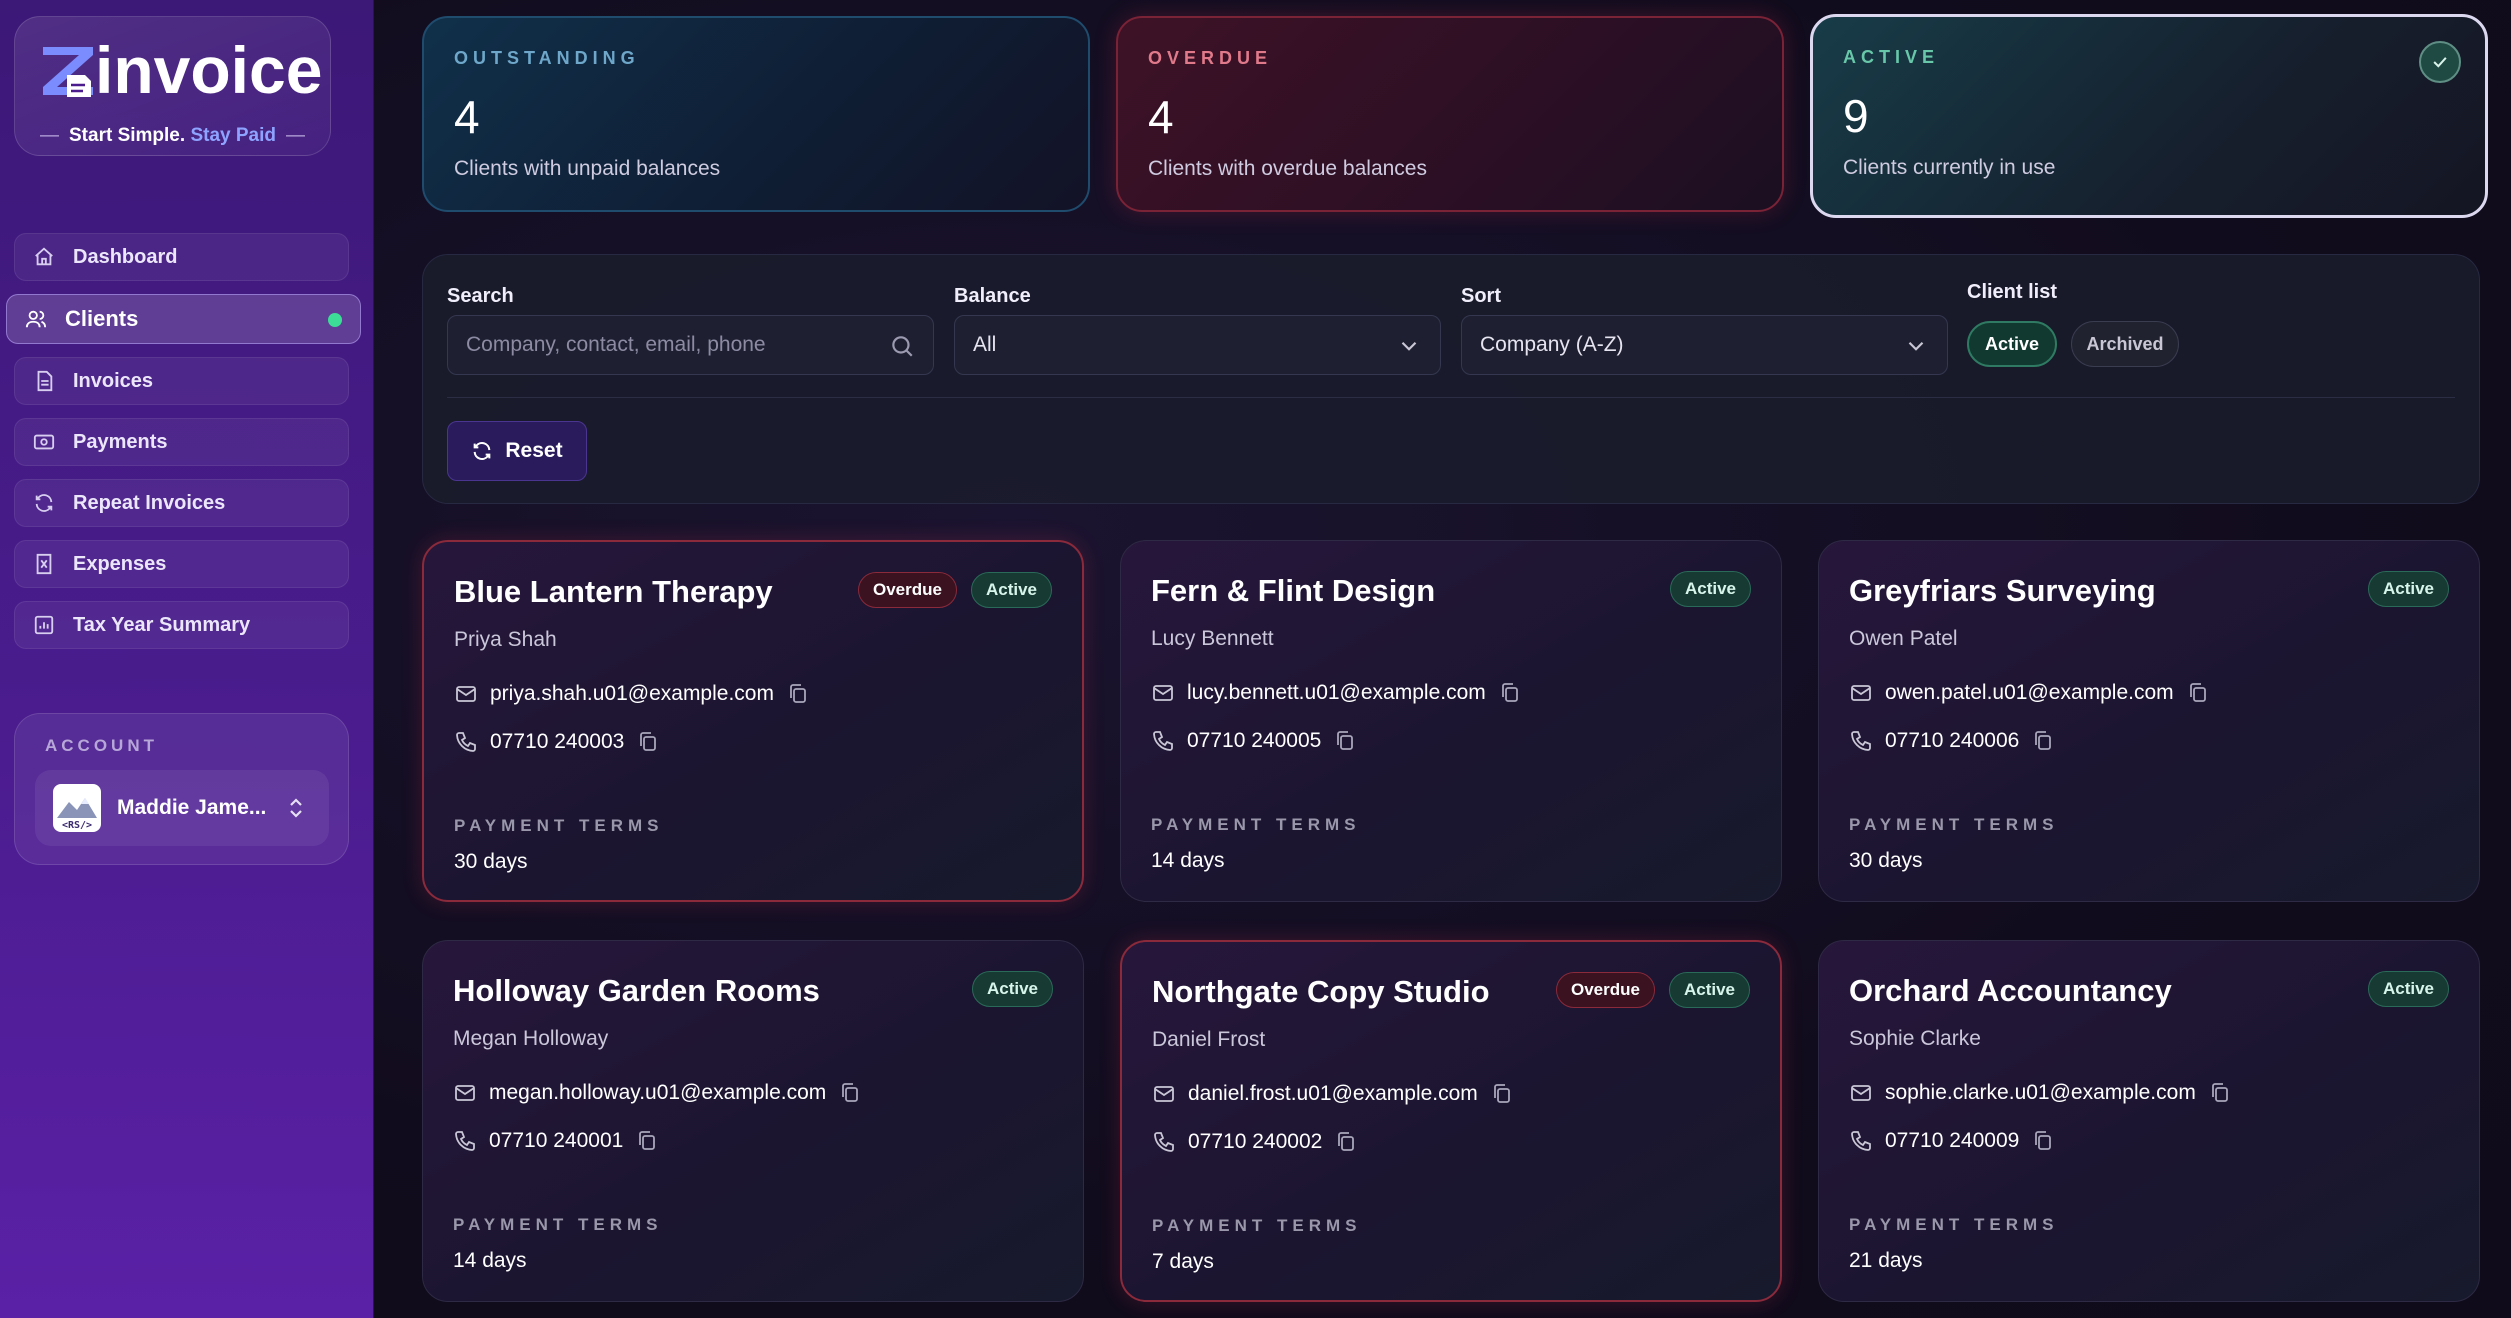  Describe the element at coordinates (1197, 345) in the screenshot. I see `balance-select: All` at that location.